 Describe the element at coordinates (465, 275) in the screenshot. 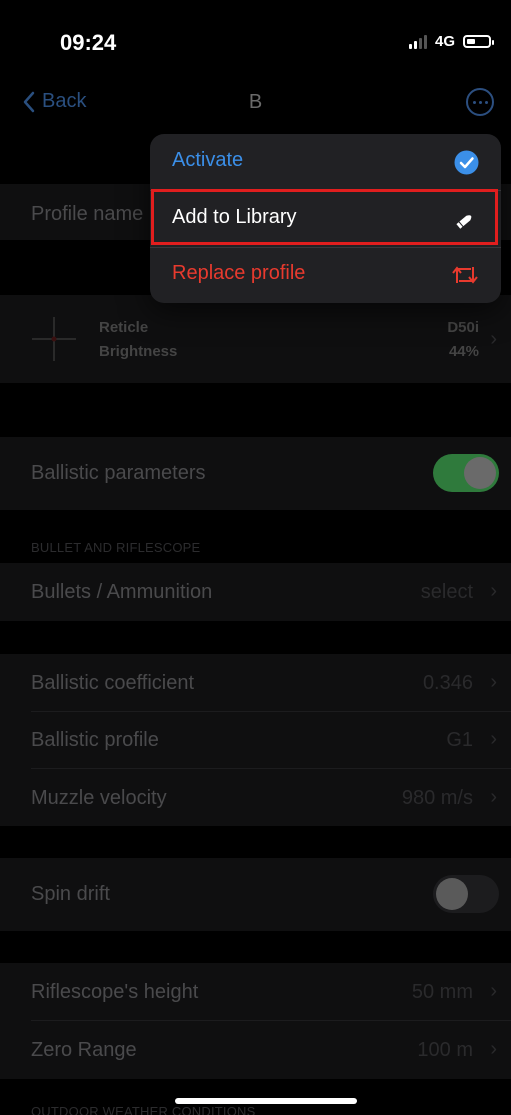

I see `replace-arrows-icon` at that location.